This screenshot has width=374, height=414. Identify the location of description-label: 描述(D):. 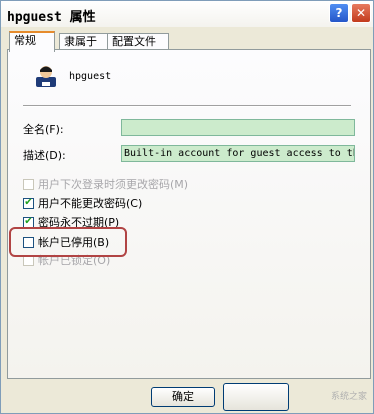
(44, 155).